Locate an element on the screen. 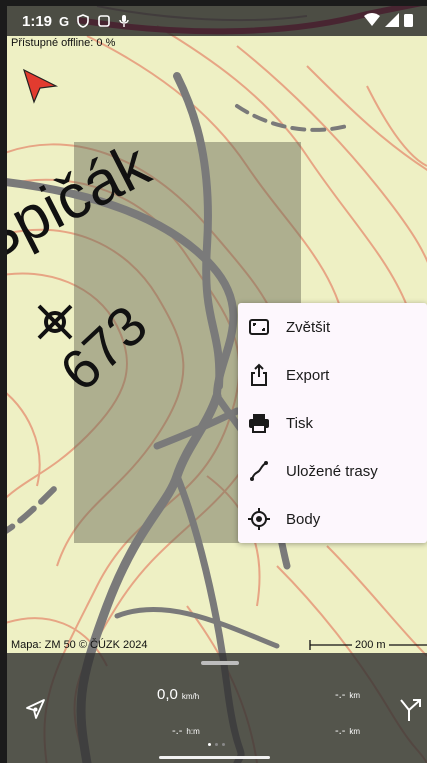 This screenshot has width=427, height=763. speed-value: 0,0 is located at coordinates (167, 694).